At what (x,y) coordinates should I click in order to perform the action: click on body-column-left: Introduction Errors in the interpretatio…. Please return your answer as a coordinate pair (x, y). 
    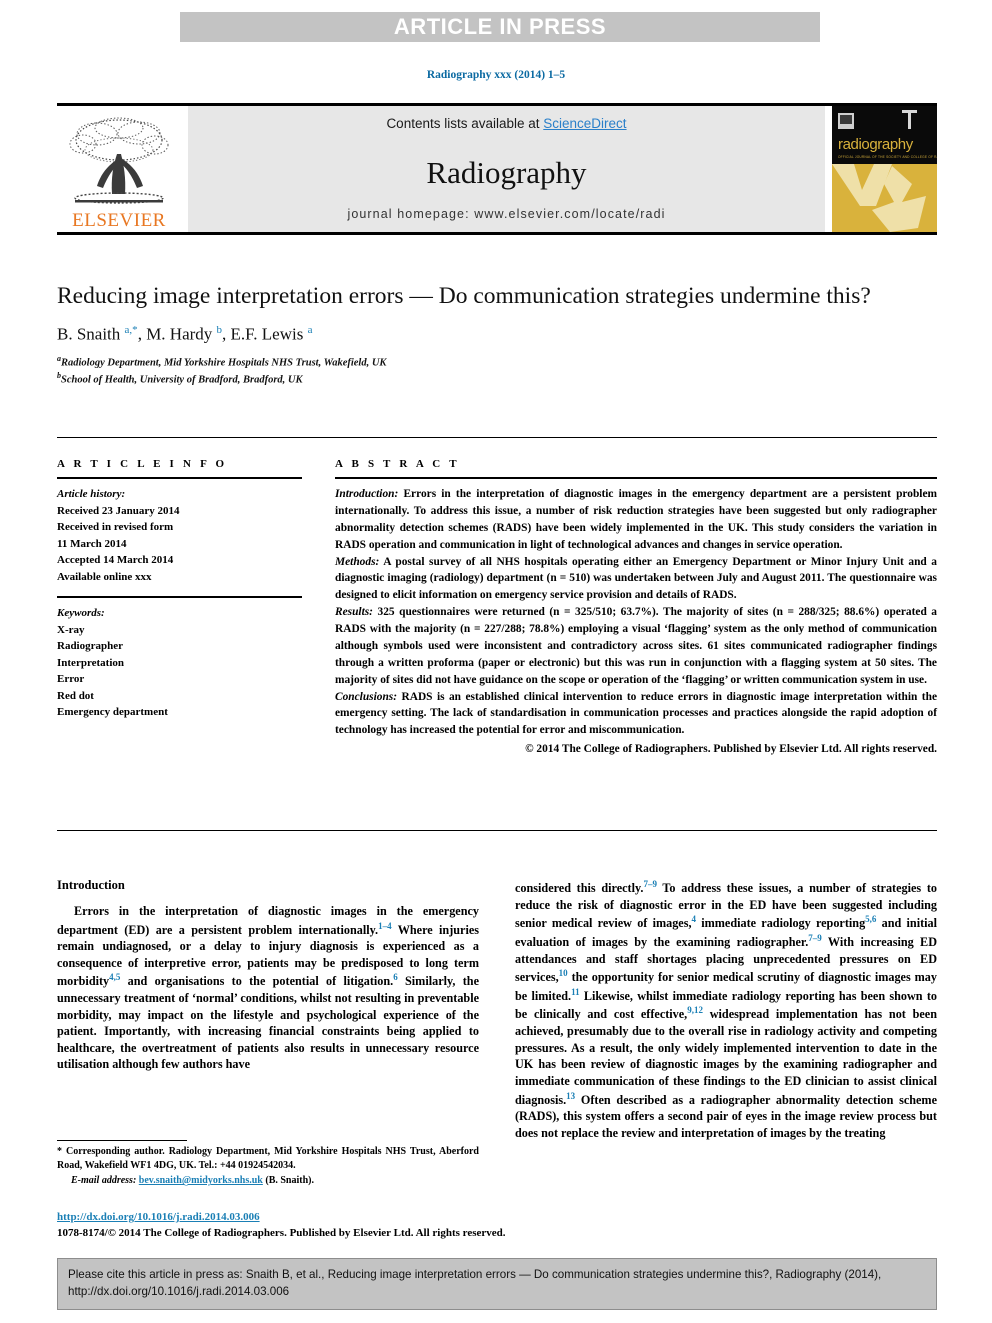
    Looking at the image, I should click on (268, 1009).